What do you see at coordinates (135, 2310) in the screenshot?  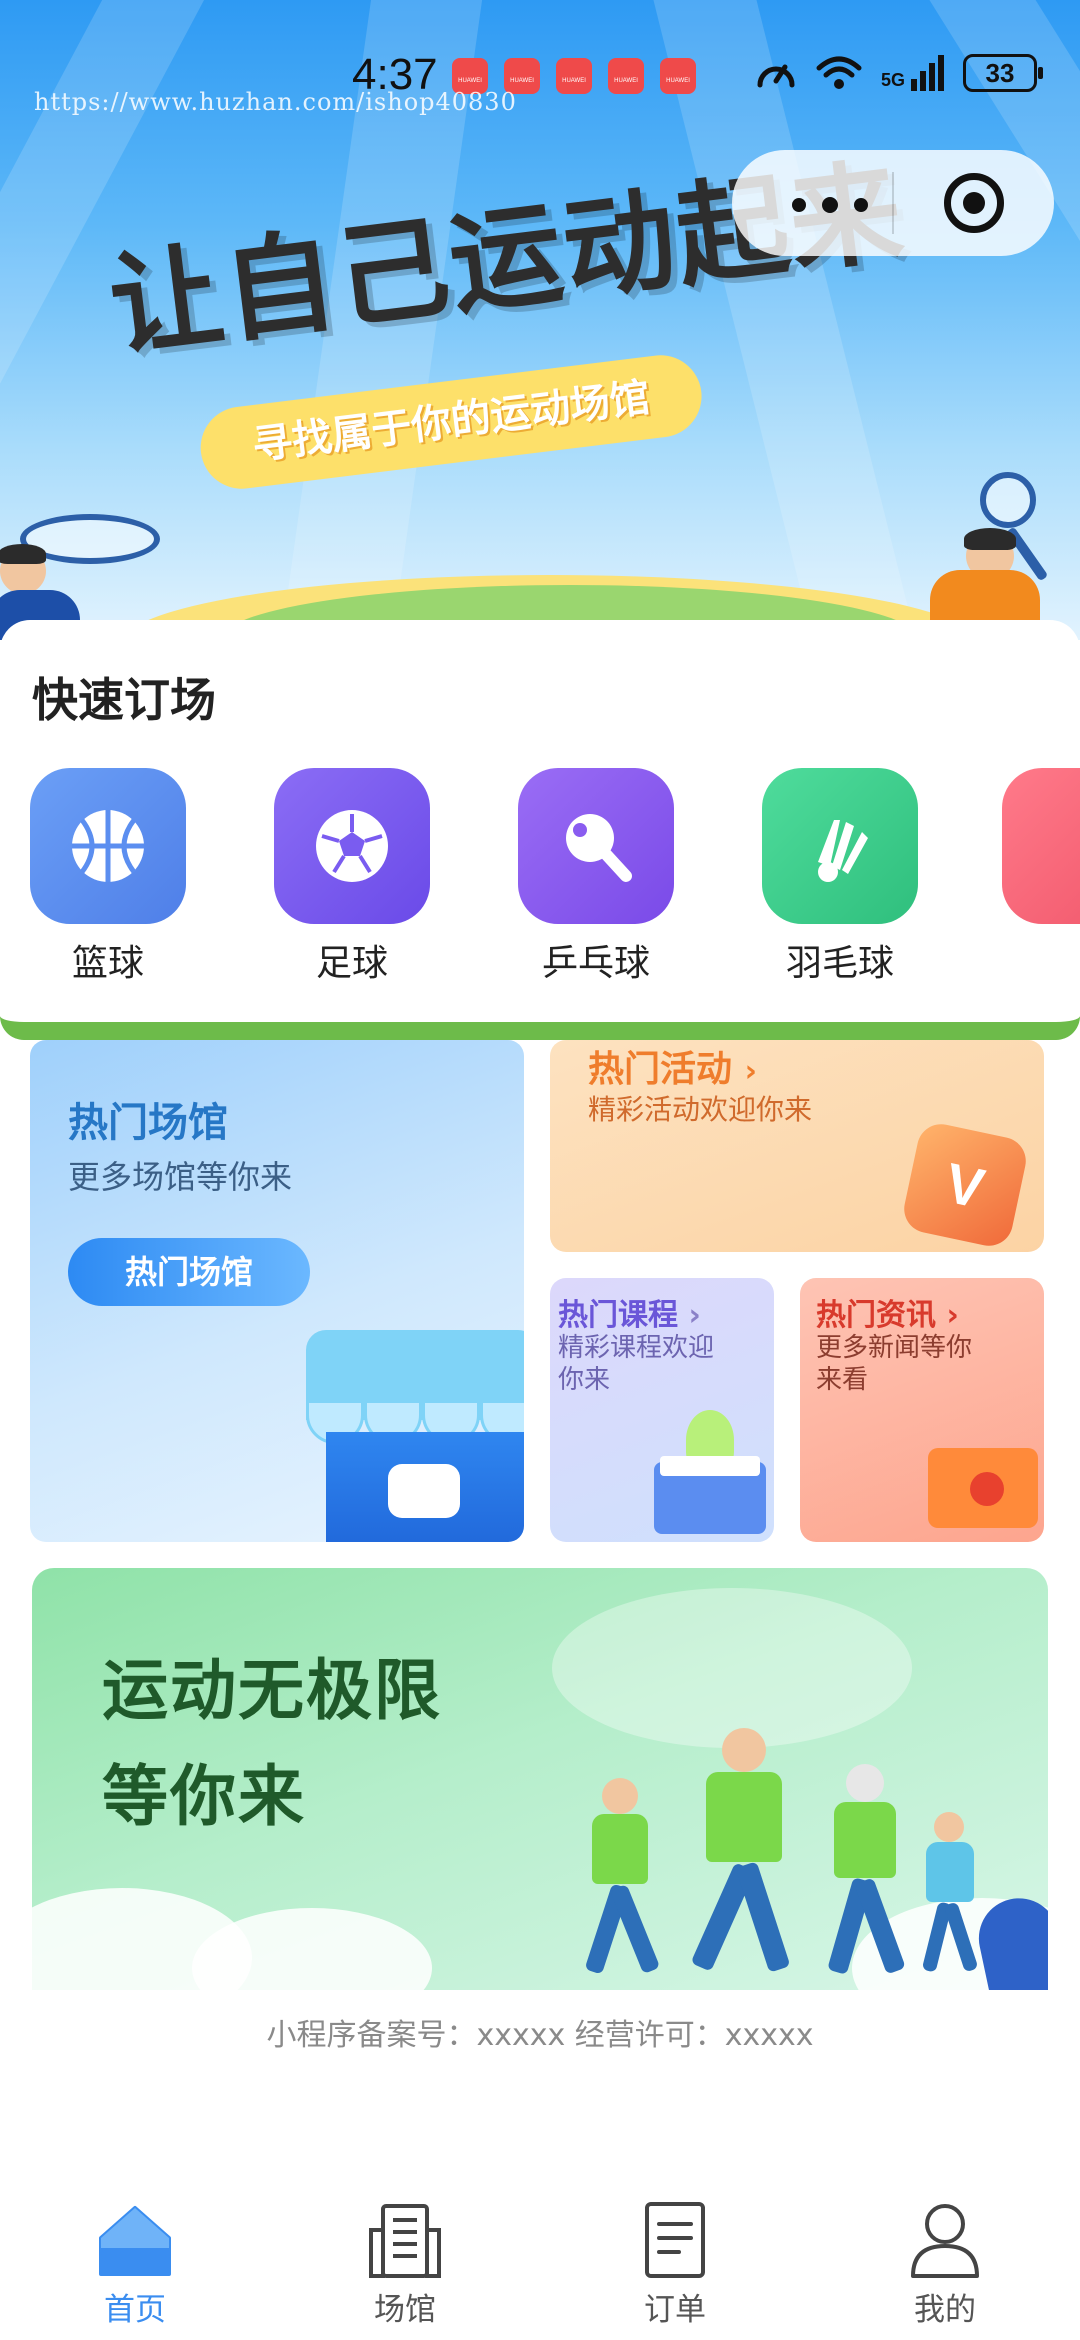 I see `tab-label: 首页` at bounding box center [135, 2310].